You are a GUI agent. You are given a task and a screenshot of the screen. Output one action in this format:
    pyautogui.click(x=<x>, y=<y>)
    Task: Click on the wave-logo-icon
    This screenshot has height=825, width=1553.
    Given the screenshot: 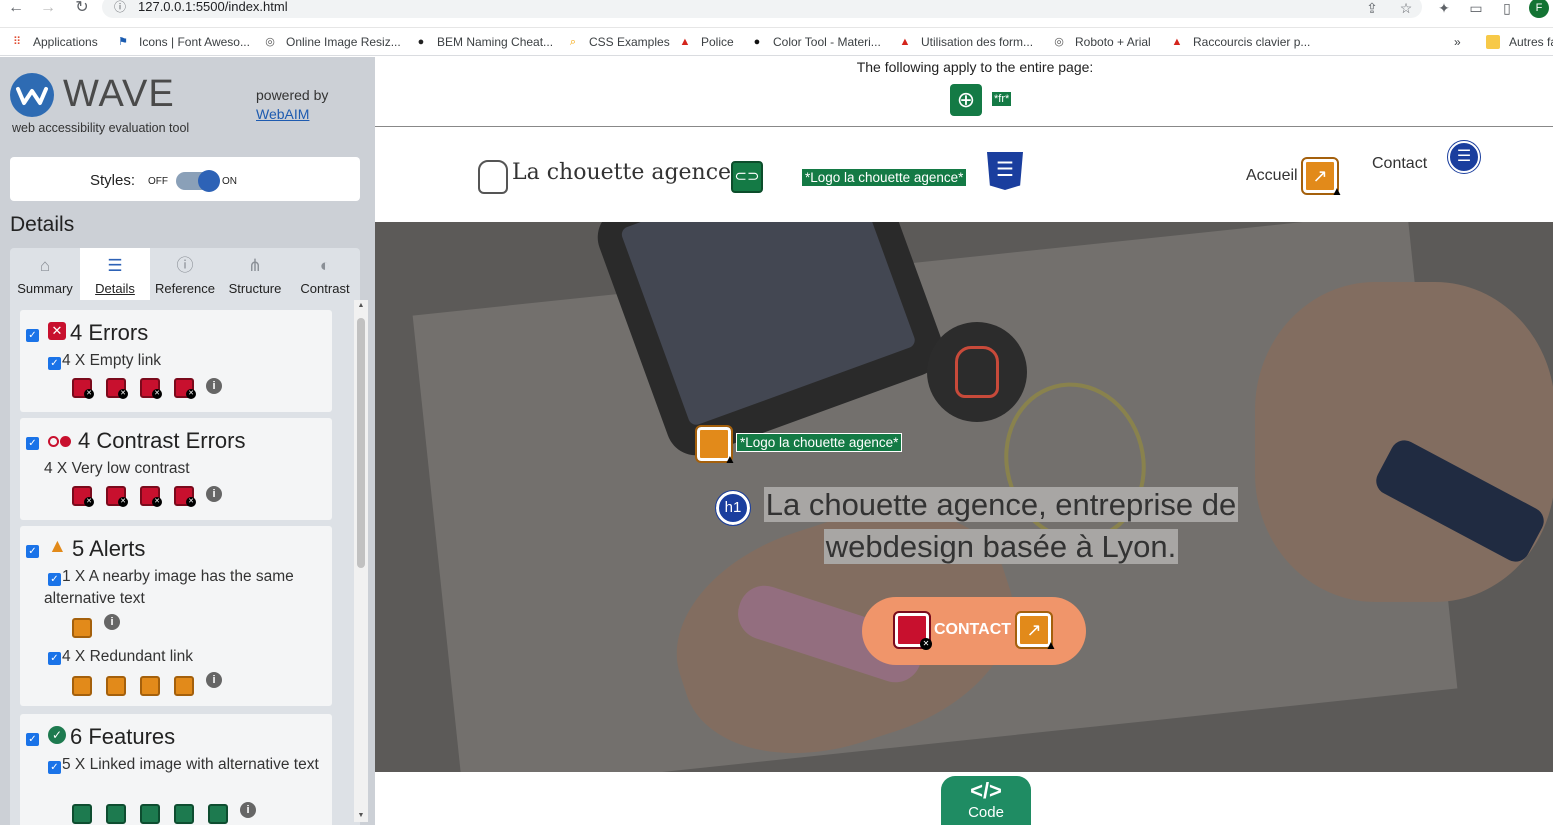 What is the action you would take?
    pyautogui.click(x=32, y=95)
    